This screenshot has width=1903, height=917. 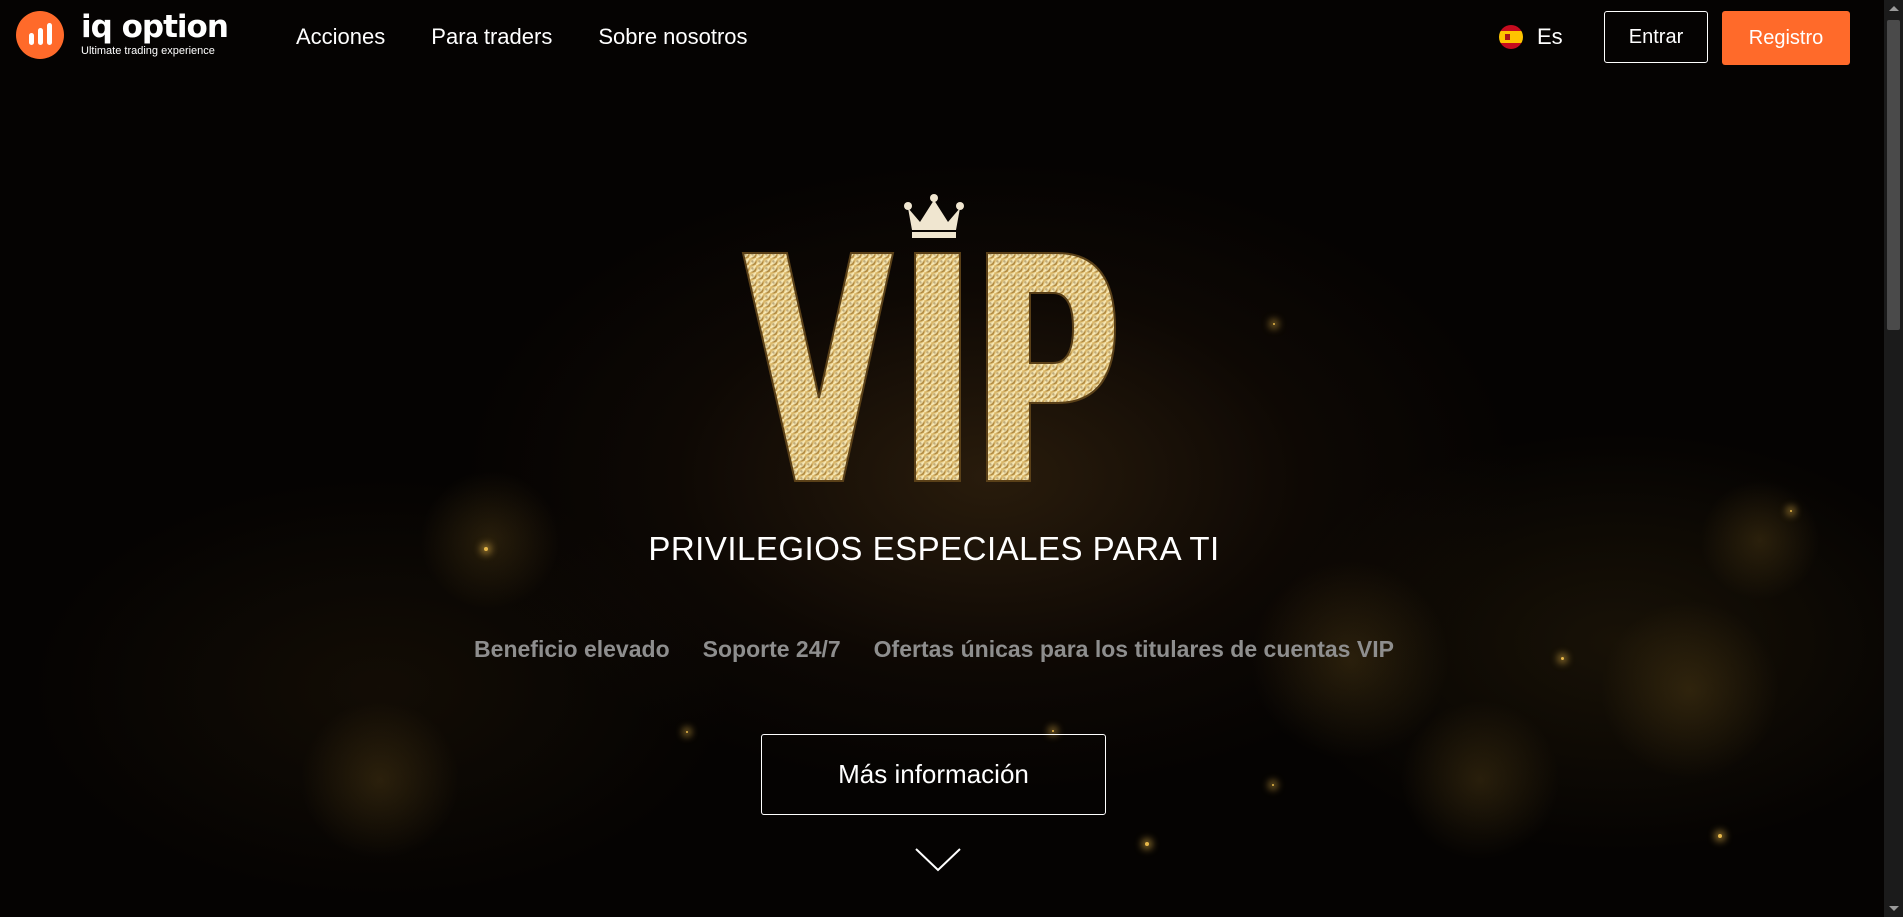 I want to click on nav-item-sobre-nosotros: Sobre nosotros, so click(x=672, y=37).